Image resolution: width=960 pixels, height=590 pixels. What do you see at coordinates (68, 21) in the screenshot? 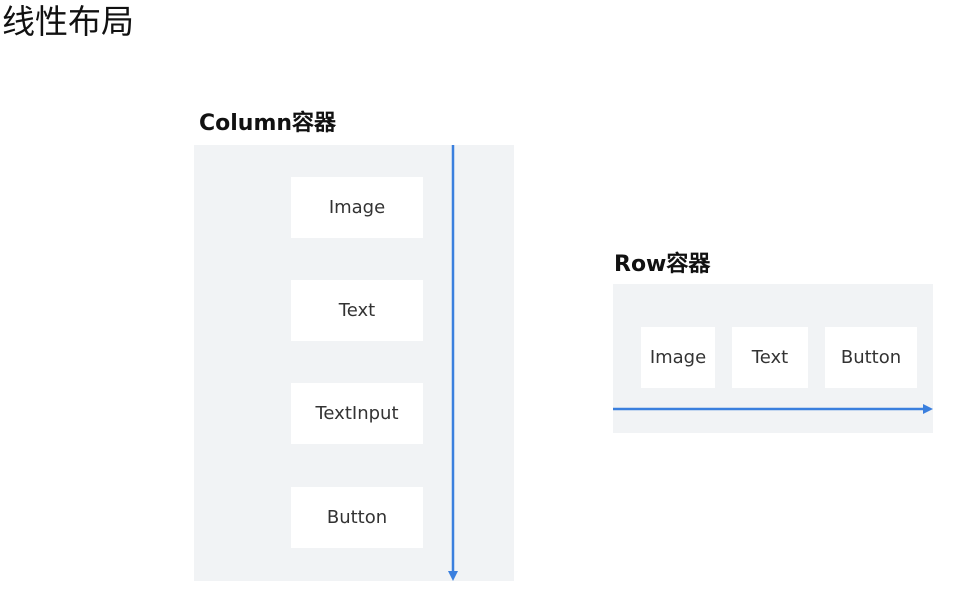
I see `page-title: 线性布局` at bounding box center [68, 21].